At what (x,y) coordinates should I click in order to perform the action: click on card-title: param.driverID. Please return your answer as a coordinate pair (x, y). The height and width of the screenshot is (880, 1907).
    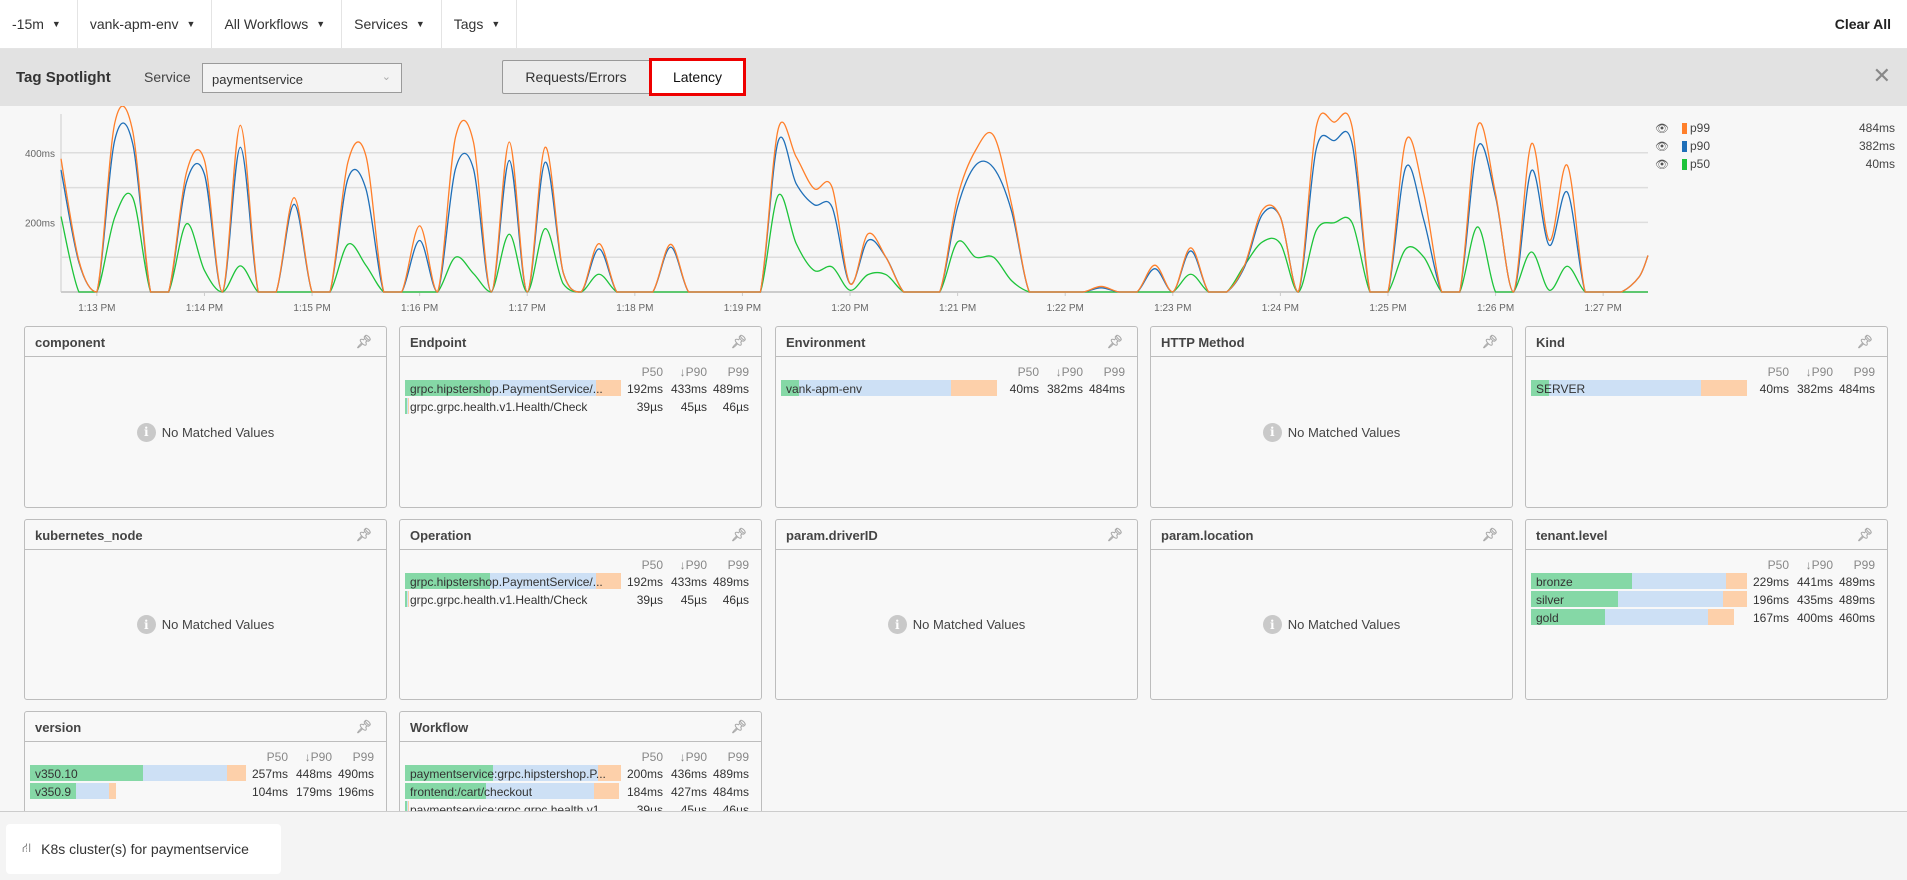
    Looking at the image, I should click on (832, 535).